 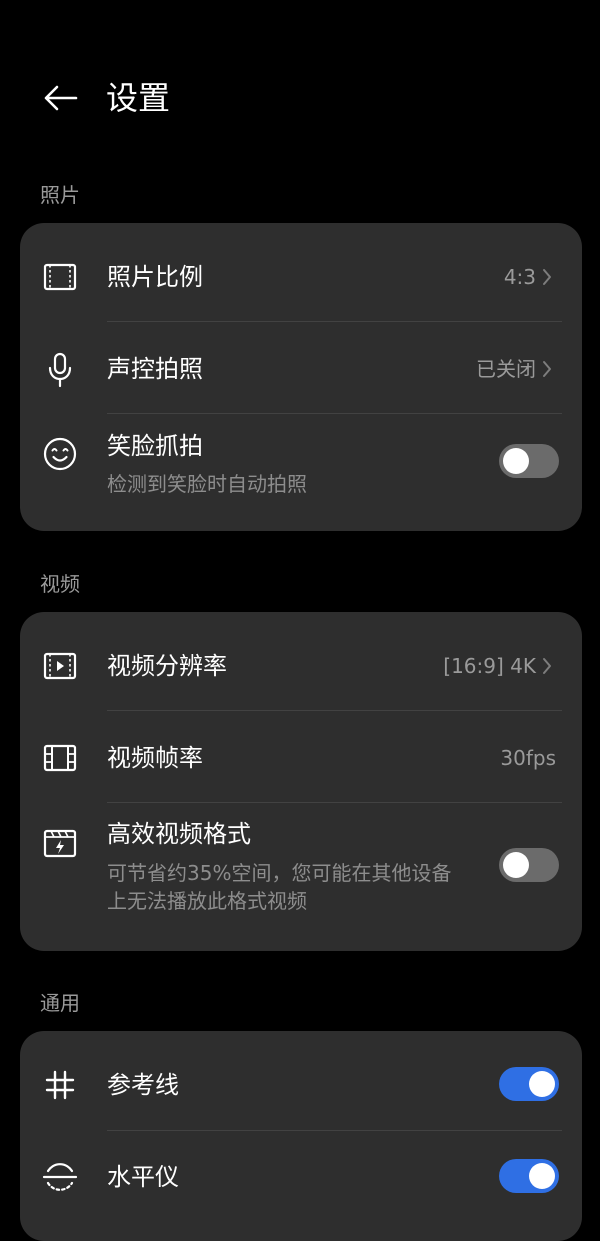 I want to click on setting-label: 视频分辨率, so click(x=167, y=666).